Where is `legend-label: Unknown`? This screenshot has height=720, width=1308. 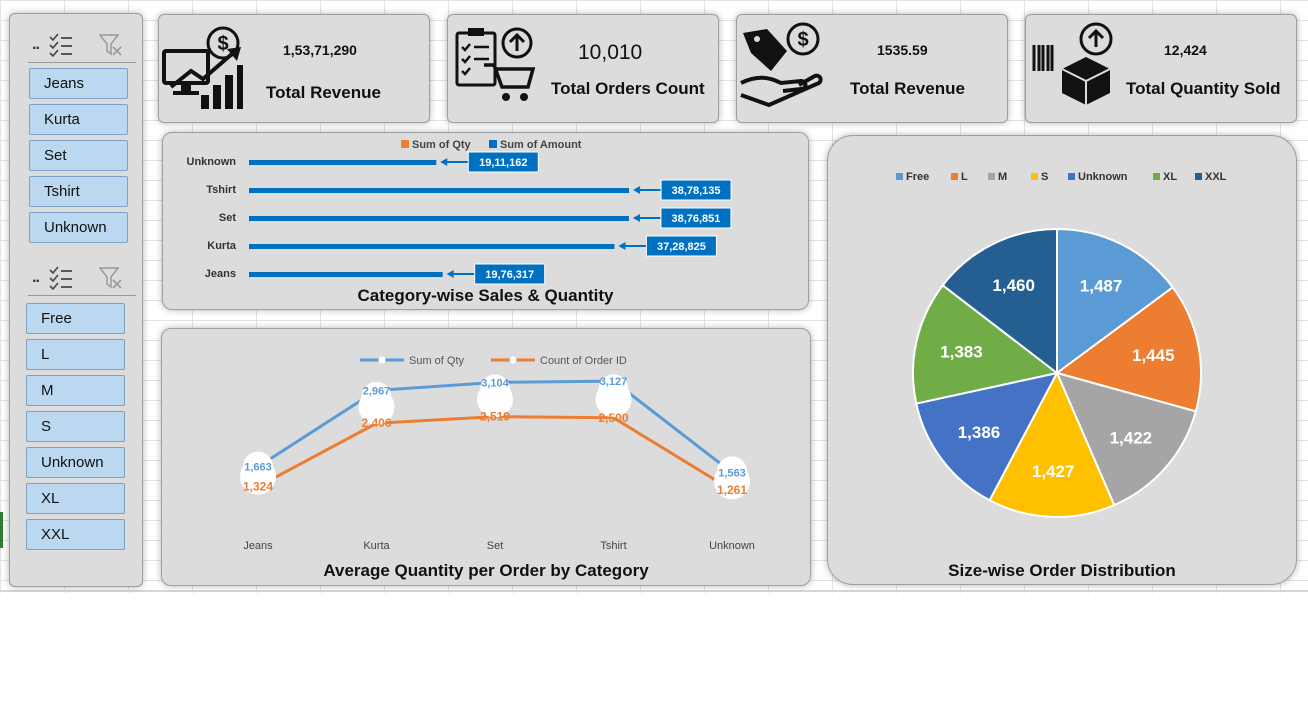 legend-label: Unknown is located at coordinates (1103, 177).